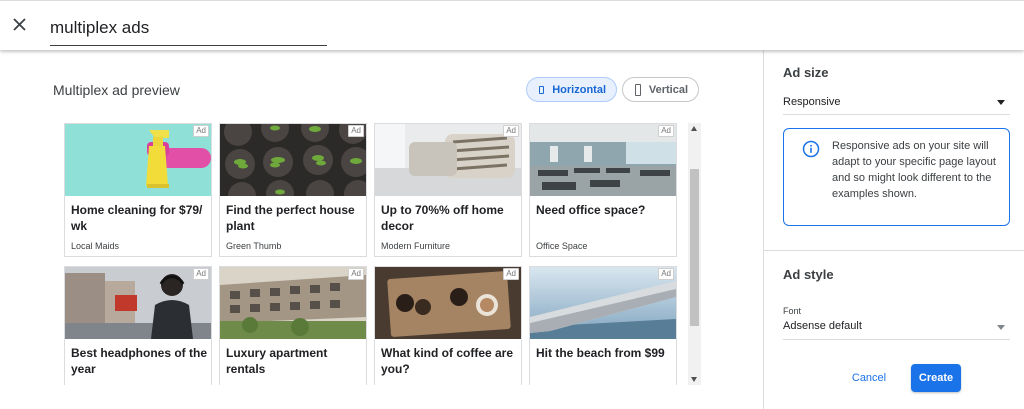  What do you see at coordinates (138, 303) in the screenshot?
I see `headphones-street-image` at bounding box center [138, 303].